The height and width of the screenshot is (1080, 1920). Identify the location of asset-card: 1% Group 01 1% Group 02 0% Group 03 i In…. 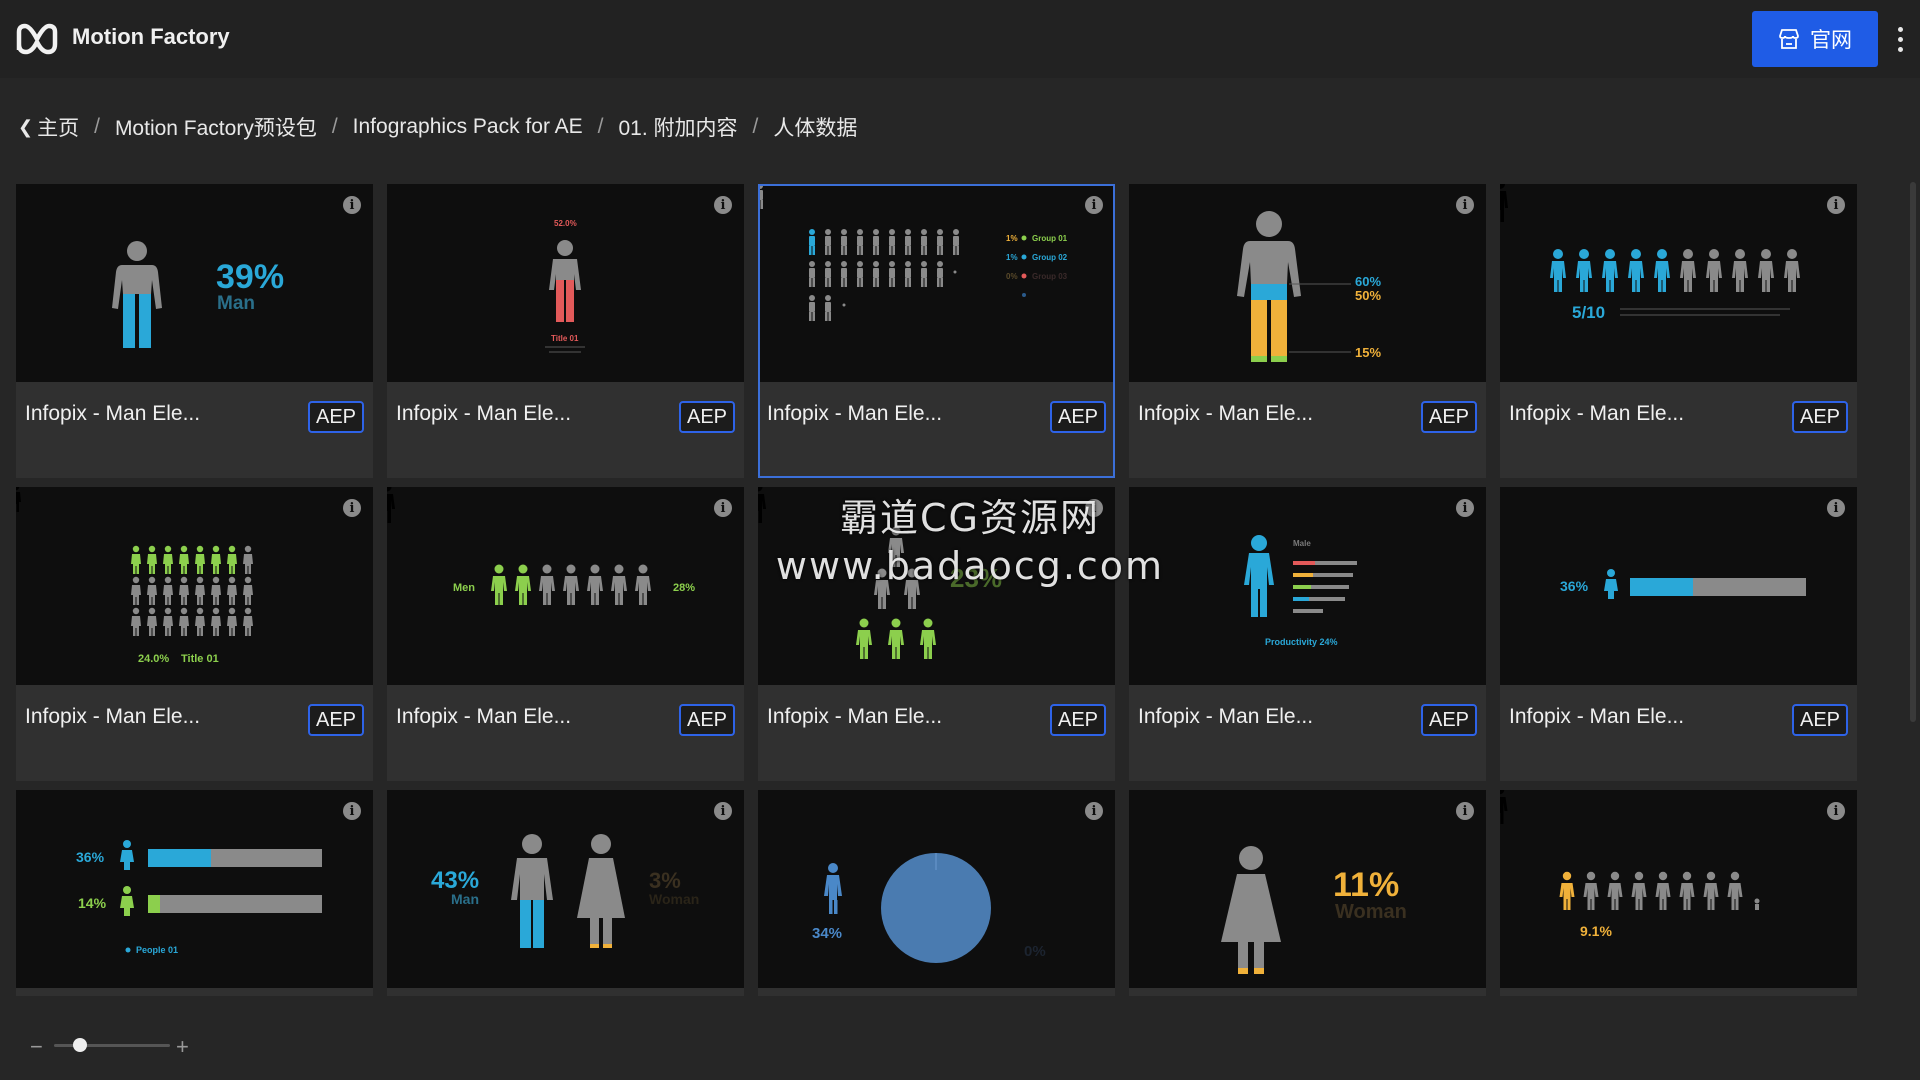
(936, 331).